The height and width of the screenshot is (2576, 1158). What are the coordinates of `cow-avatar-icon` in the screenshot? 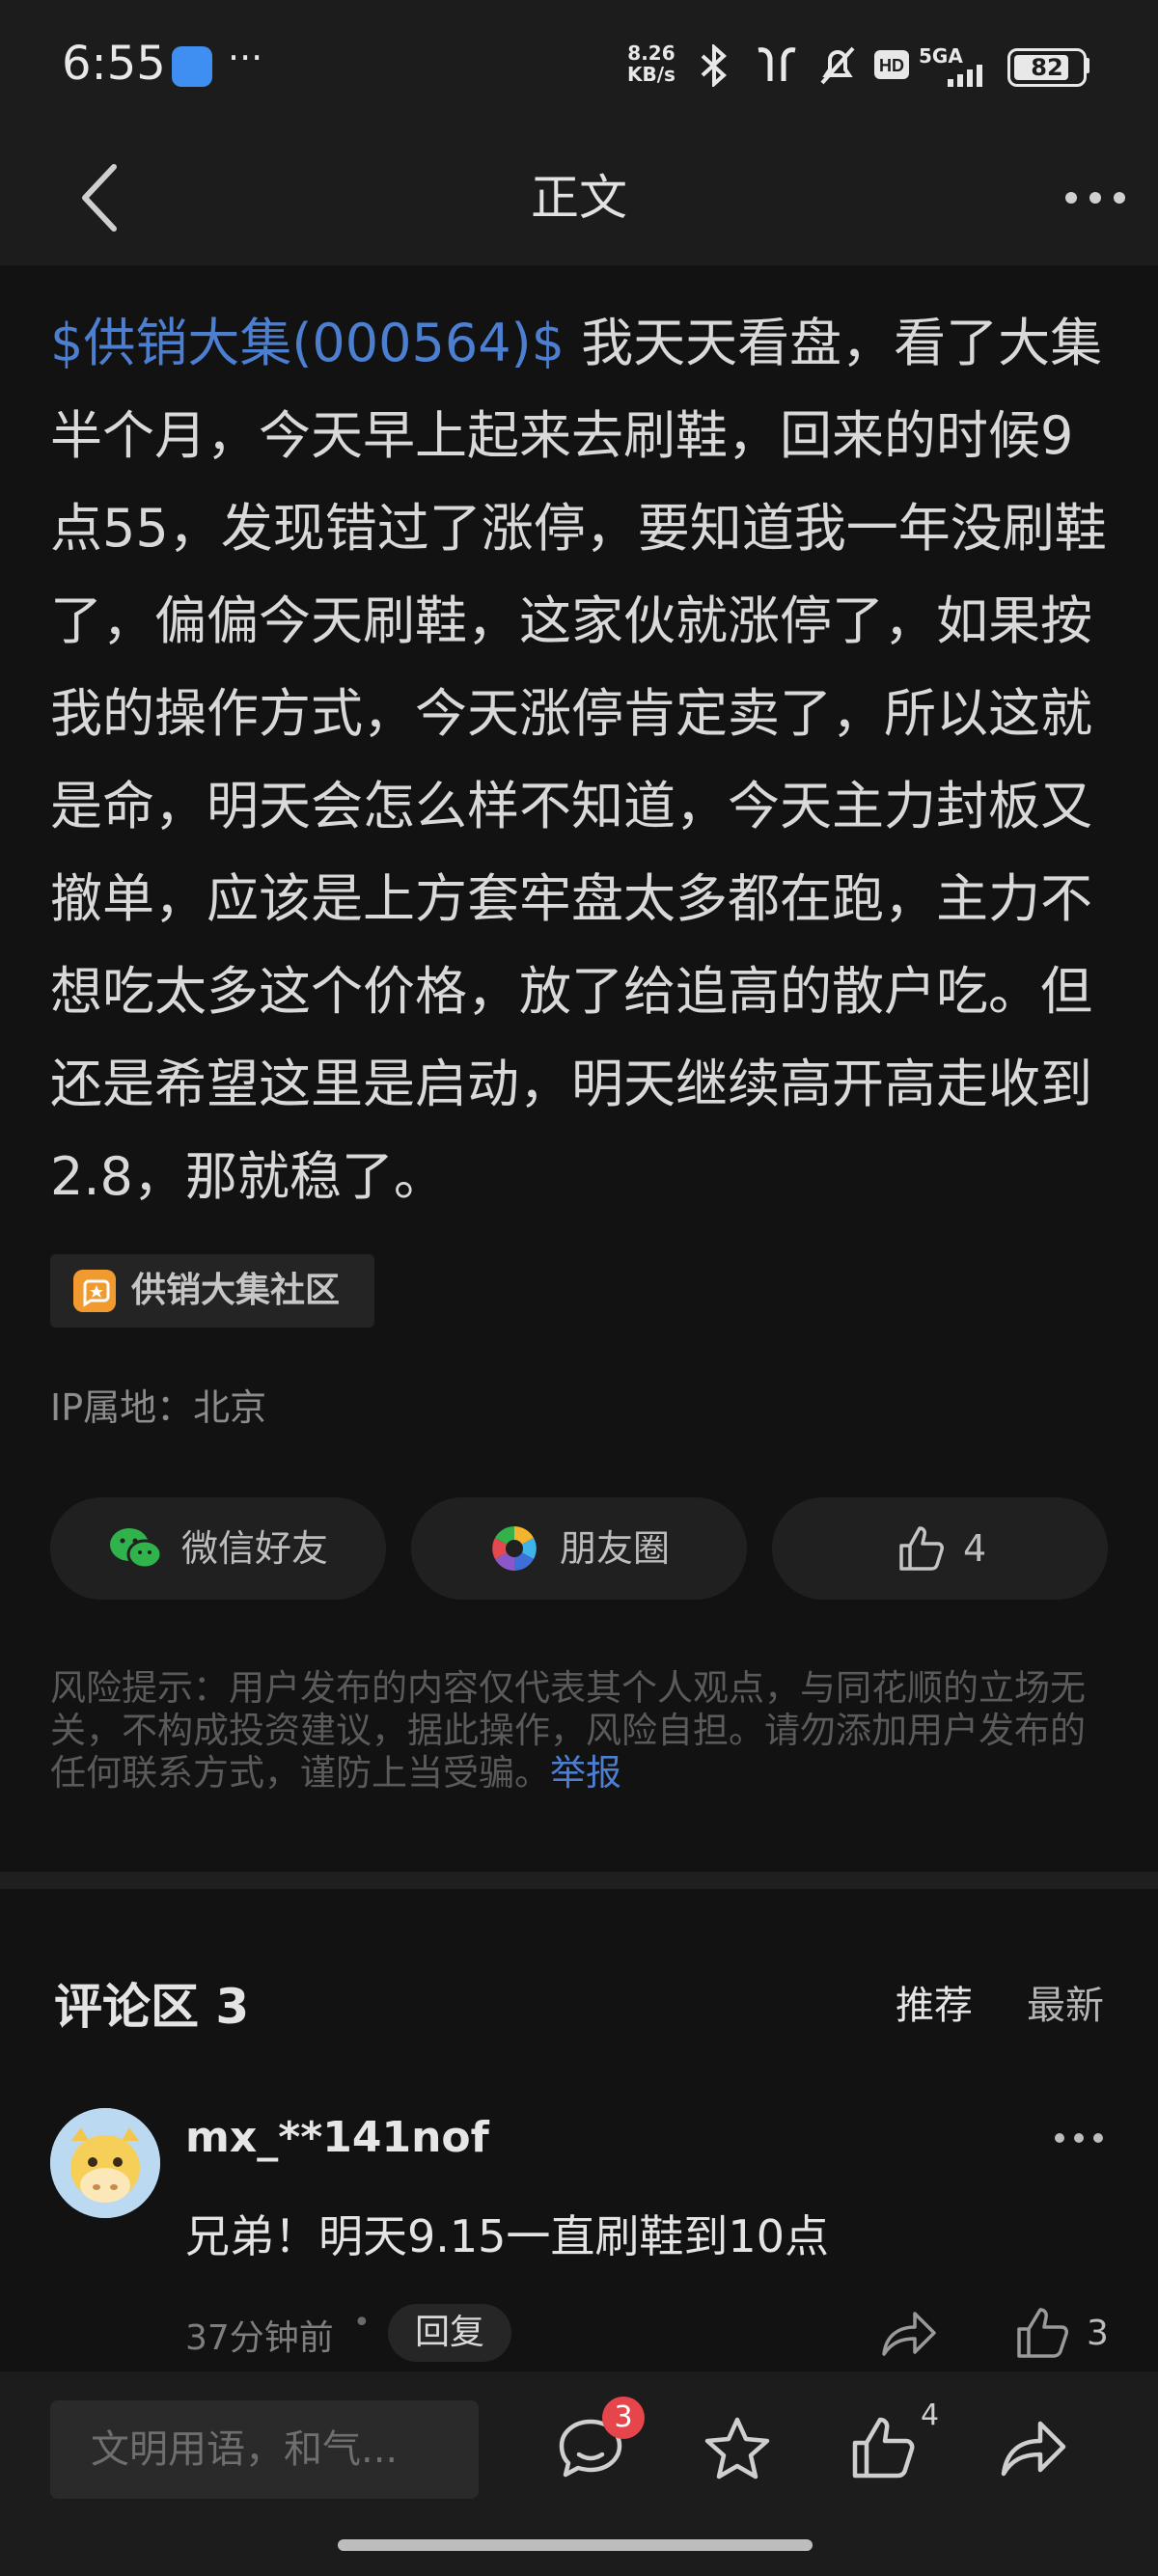 It's located at (105, 2163).